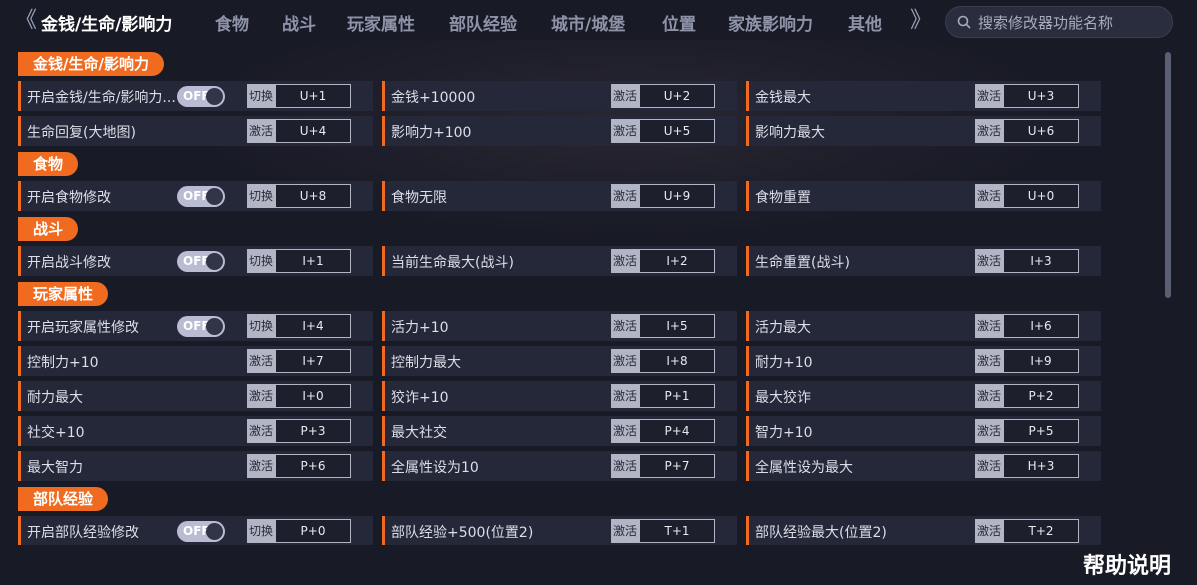  Describe the element at coordinates (313, 326) in the screenshot. I see `hotkey-field: I+4` at that location.